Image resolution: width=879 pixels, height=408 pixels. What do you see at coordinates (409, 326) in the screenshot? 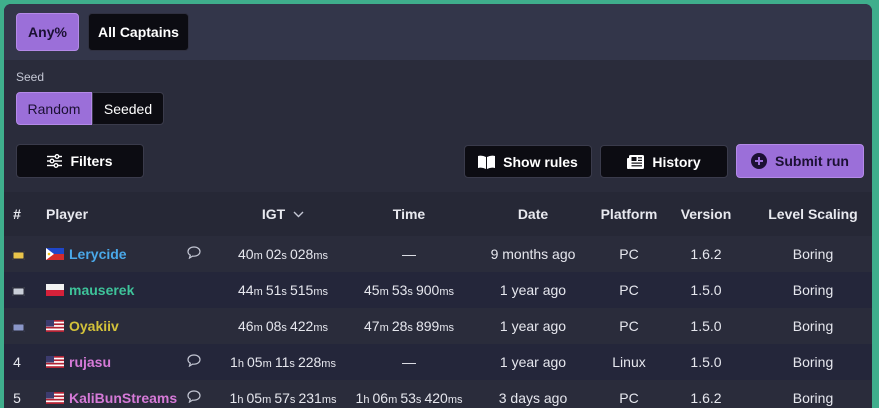
I see `time-cell: 47m 28s 899ms` at bounding box center [409, 326].